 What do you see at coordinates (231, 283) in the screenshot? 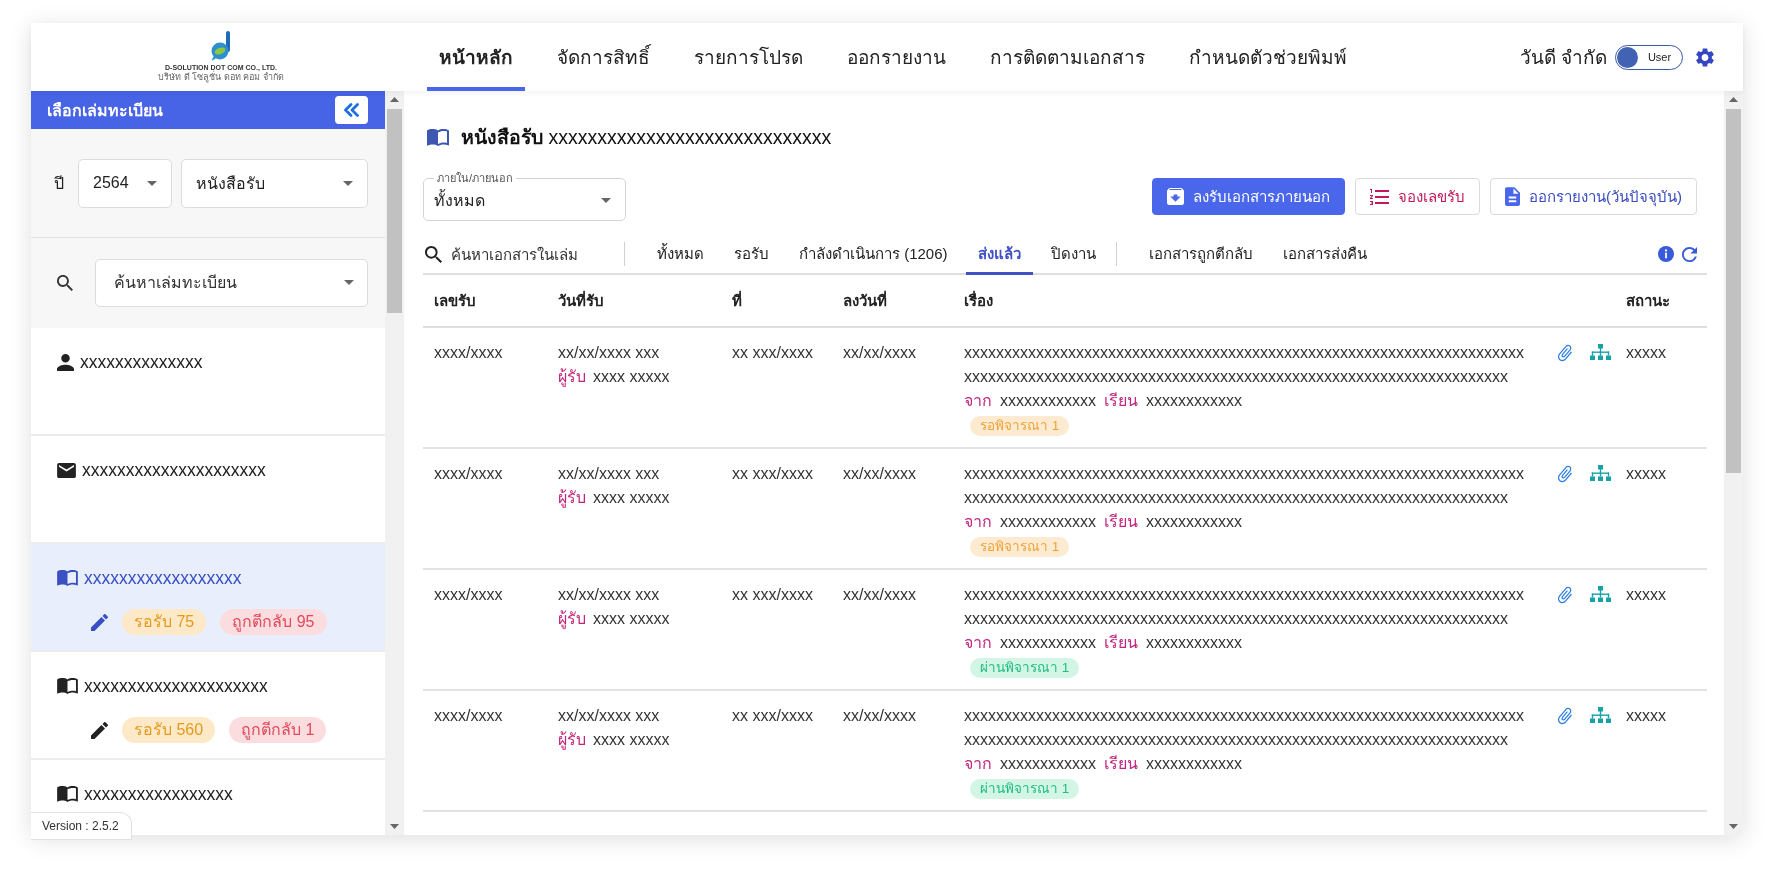
I see `book-search-field: ค้นหาเล่มทะเบียน` at bounding box center [231, 283].